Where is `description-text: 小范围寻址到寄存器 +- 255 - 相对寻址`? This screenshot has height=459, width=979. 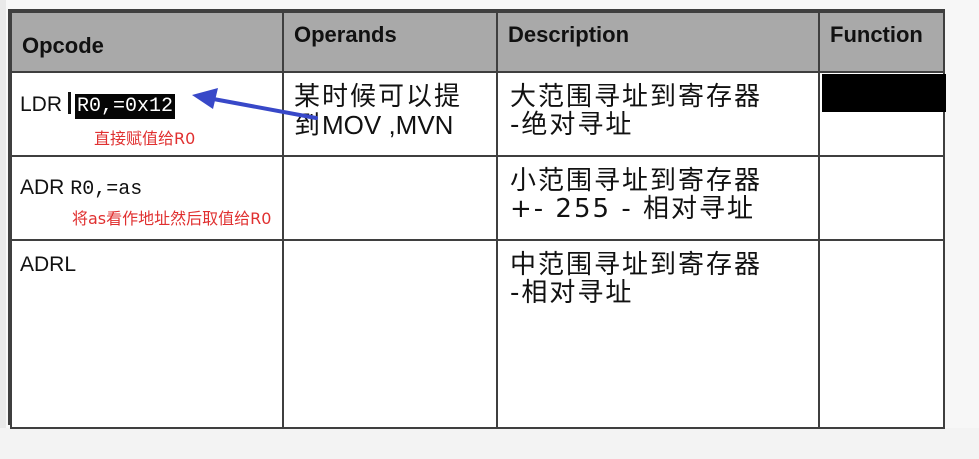
description-text: 小范围寻址到寄存器 +- 255 - 相对寻址 is located at coordinates (636, 195).